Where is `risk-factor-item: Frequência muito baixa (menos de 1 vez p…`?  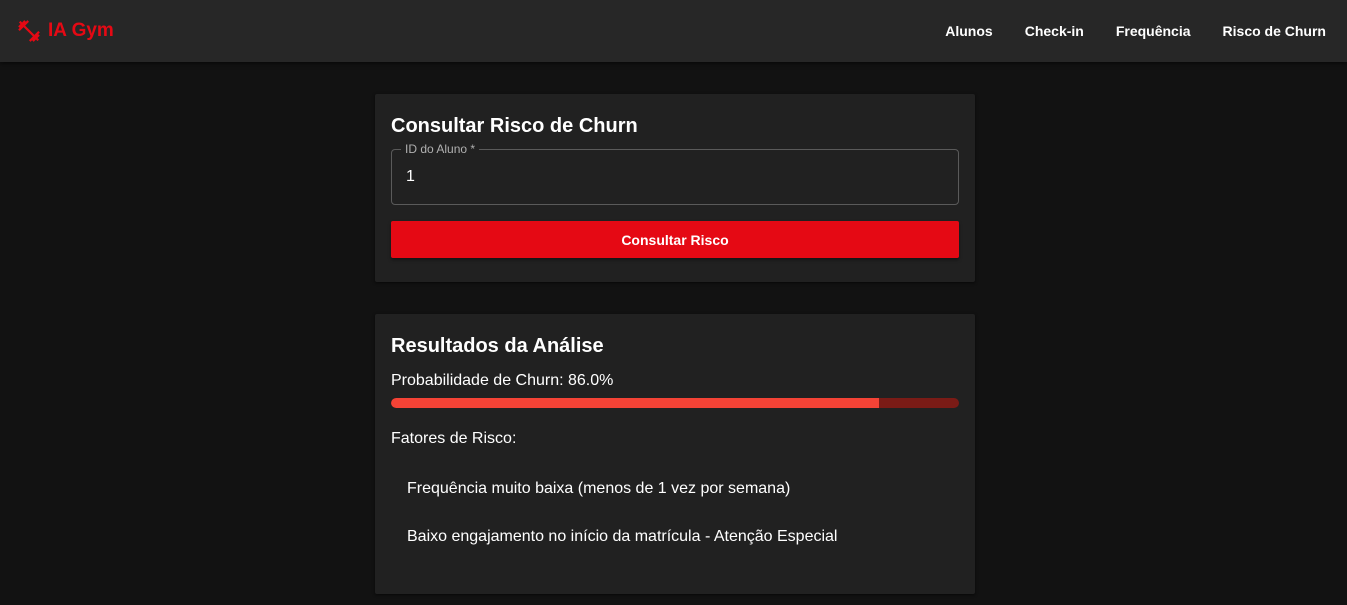 risk-factor-item: Frequência muito baixa (menos de 1 vez p… is located at coordinates (599, 488).